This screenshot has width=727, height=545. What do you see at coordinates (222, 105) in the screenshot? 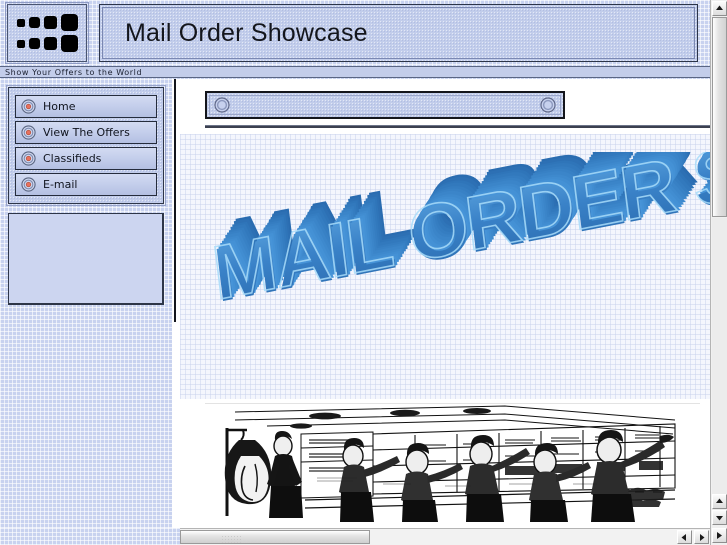
I see `ring-icon-left` at bounding box center [222, 105].